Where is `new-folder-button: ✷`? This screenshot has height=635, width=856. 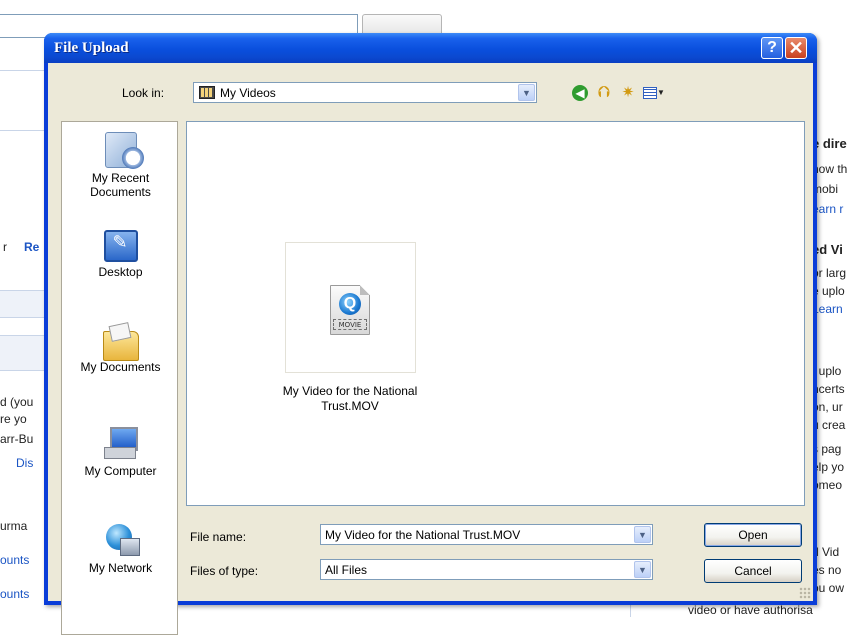
new-folder-button: ✷ is located at coordinates (628, 93).